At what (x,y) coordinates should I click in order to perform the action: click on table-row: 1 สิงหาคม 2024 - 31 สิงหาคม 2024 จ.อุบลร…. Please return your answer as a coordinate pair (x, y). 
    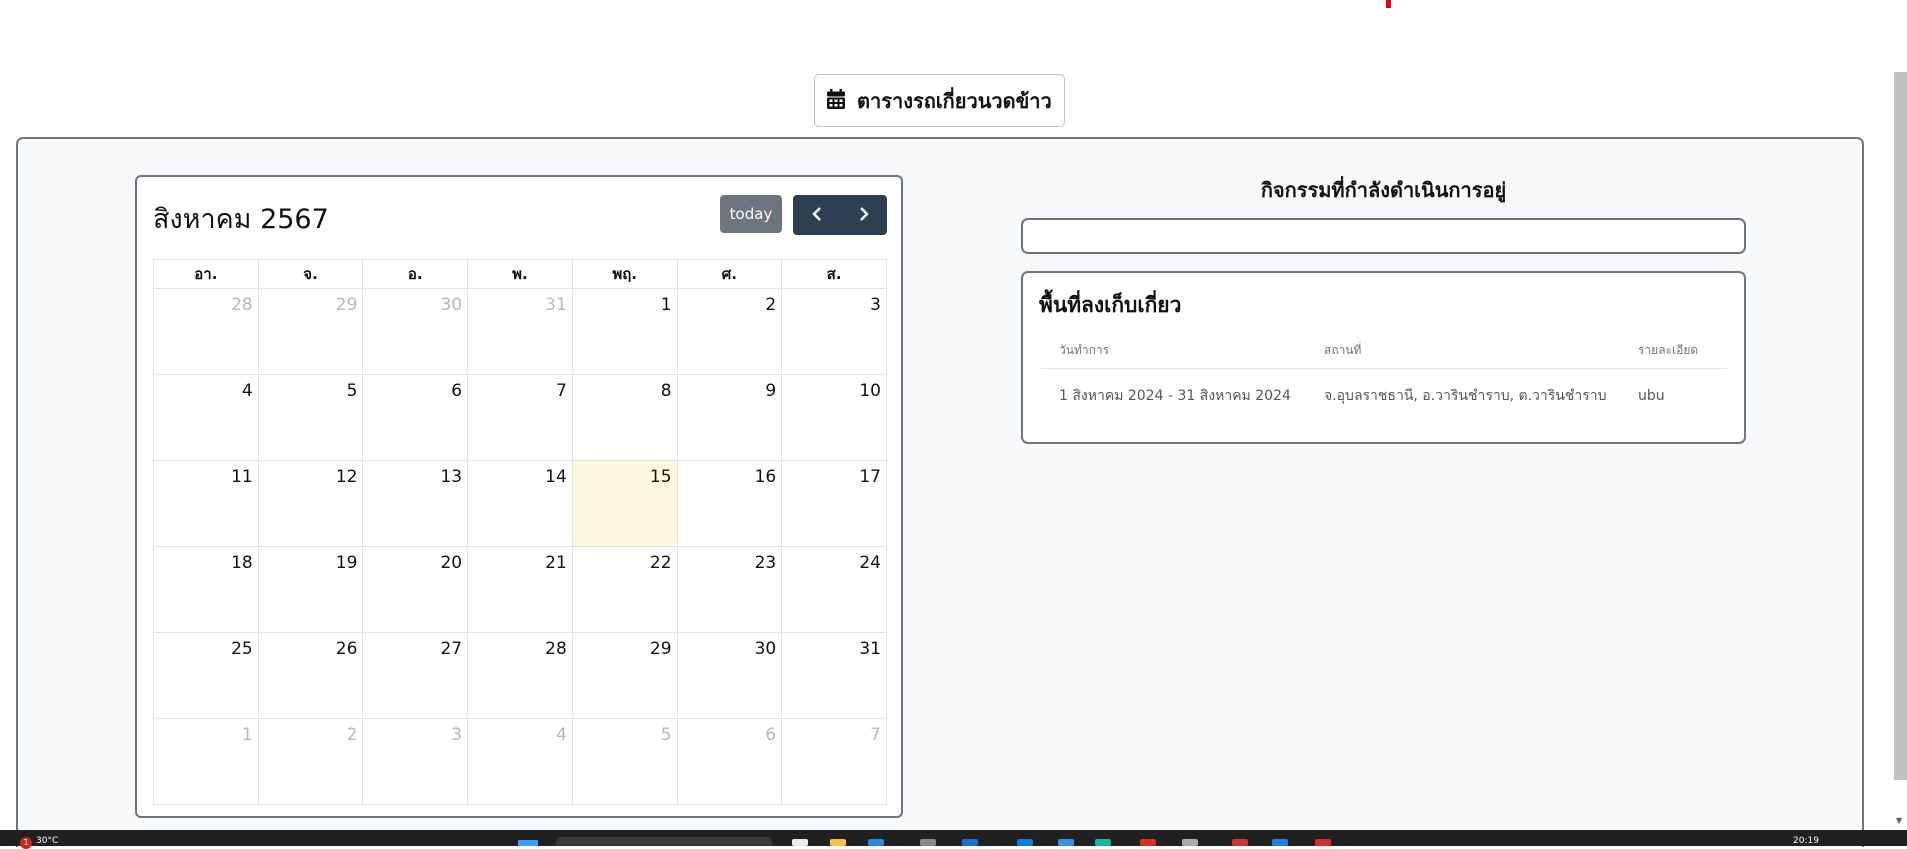
    Looking at the image, I should click on (1384, 388).